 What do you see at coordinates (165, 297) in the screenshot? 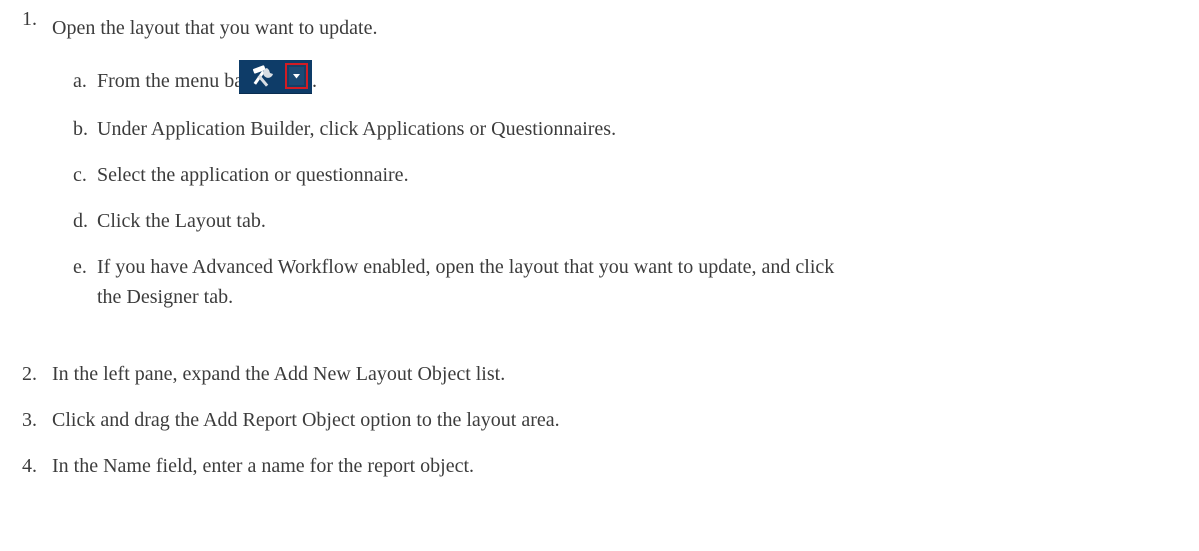
I see `substep-text-continued: the Designer tab.` at bounding box center [165, 297].